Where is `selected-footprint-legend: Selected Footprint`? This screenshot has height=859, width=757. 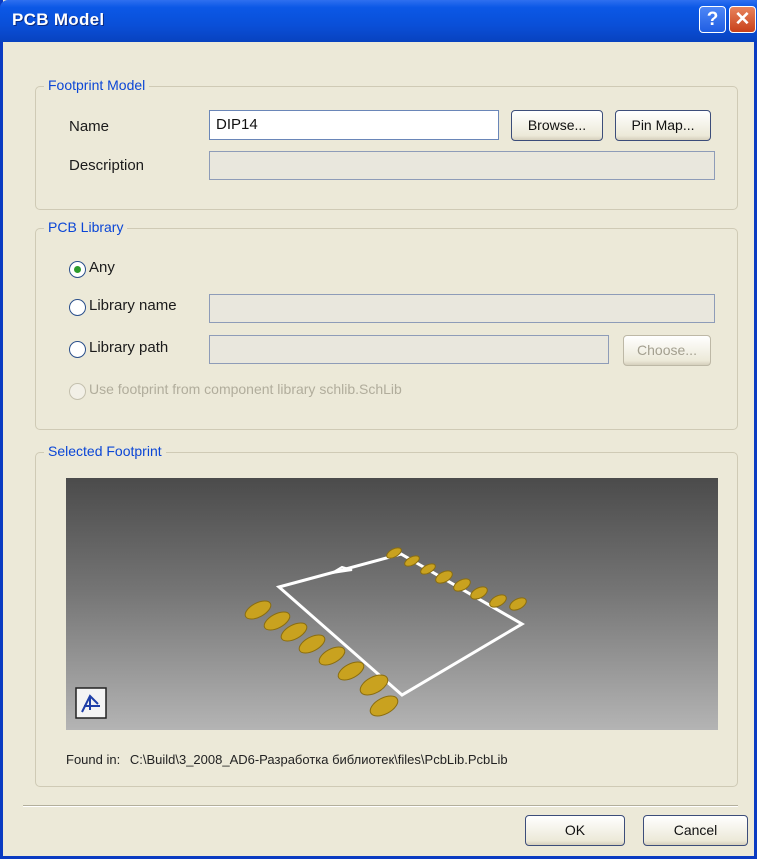
selected-footprint-legend: Selected Footprint is located at coordinates (105, 451).